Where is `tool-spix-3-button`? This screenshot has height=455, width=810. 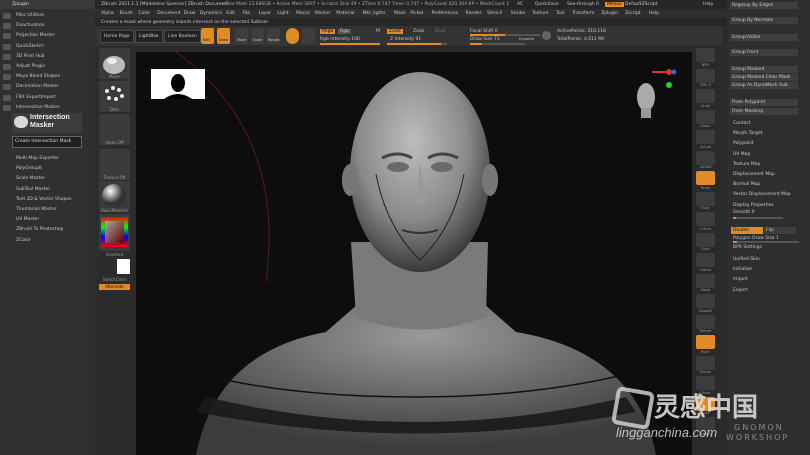
tool-spix-3-button is located at coordinates (705, 75).